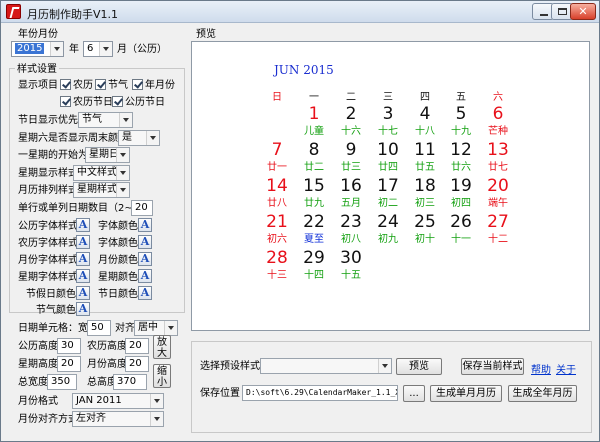 This screenshot has height=442, width=600. I want to click on weekday-header: 六, so click(498, 97).